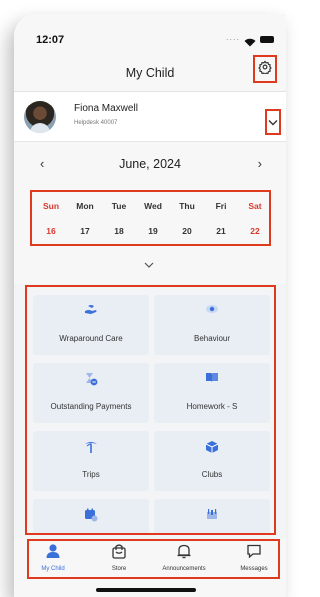 This screenshot has width=320, height=597. Describe the element at coordinates (184, 553) in the screenshot. I see `bell-icon` at that location.